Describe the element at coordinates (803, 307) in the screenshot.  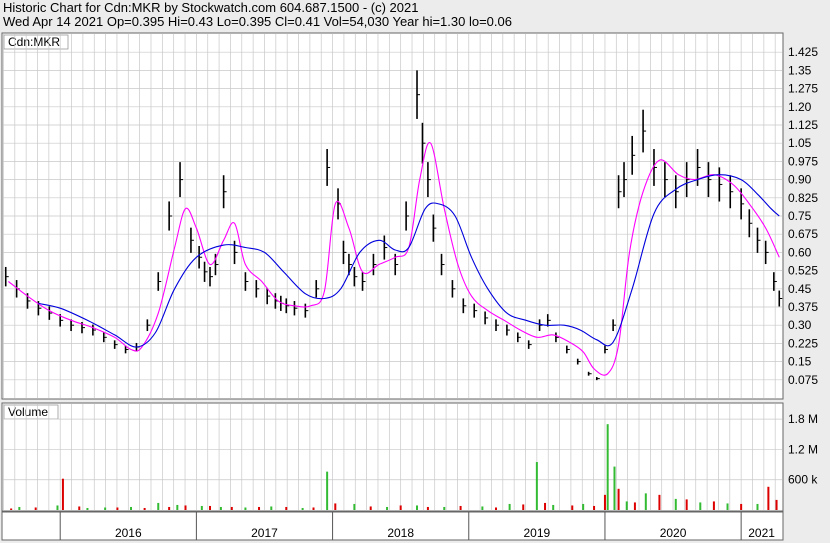
I see `price-y-tick-label: 0.375` at that location.